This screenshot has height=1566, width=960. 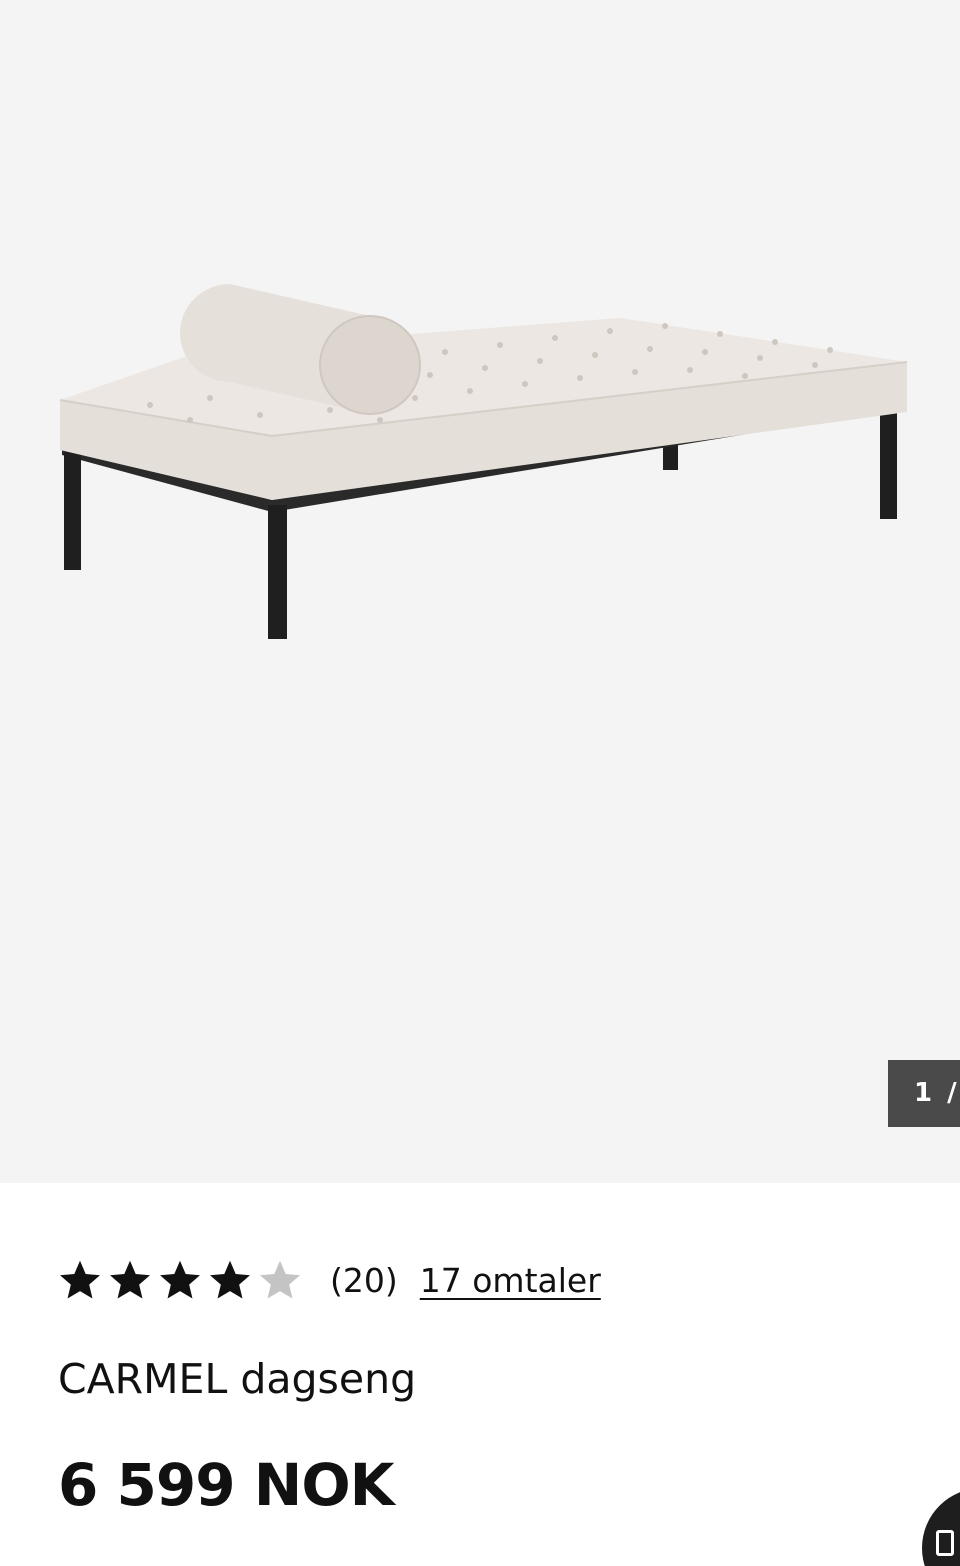 What do you see at coordinates (226, 1485) in the screenshot?
I see `product-price: 6 599 NOK` at bounding box center [226, 1485].